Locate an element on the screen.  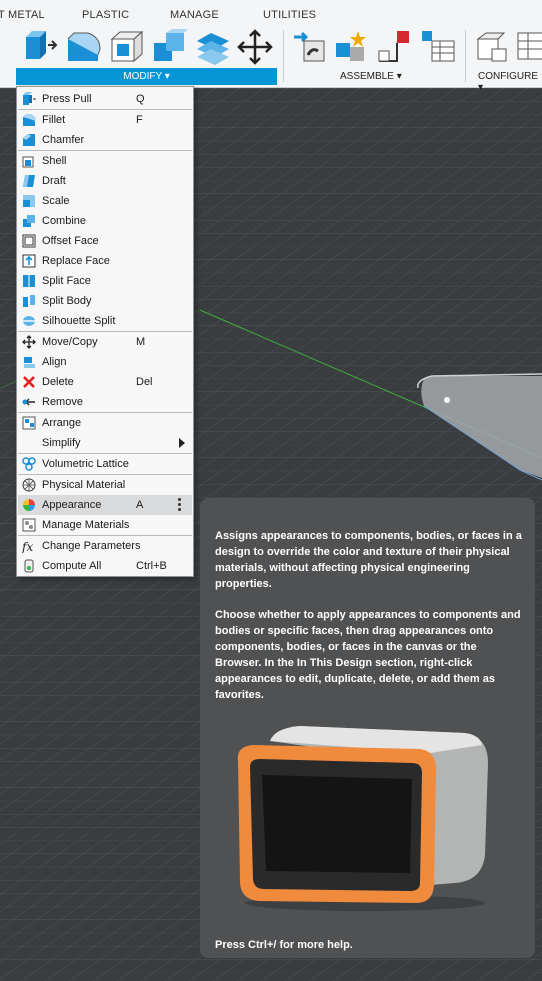
as-built-joint-tool is located at coordinates (395, 47).